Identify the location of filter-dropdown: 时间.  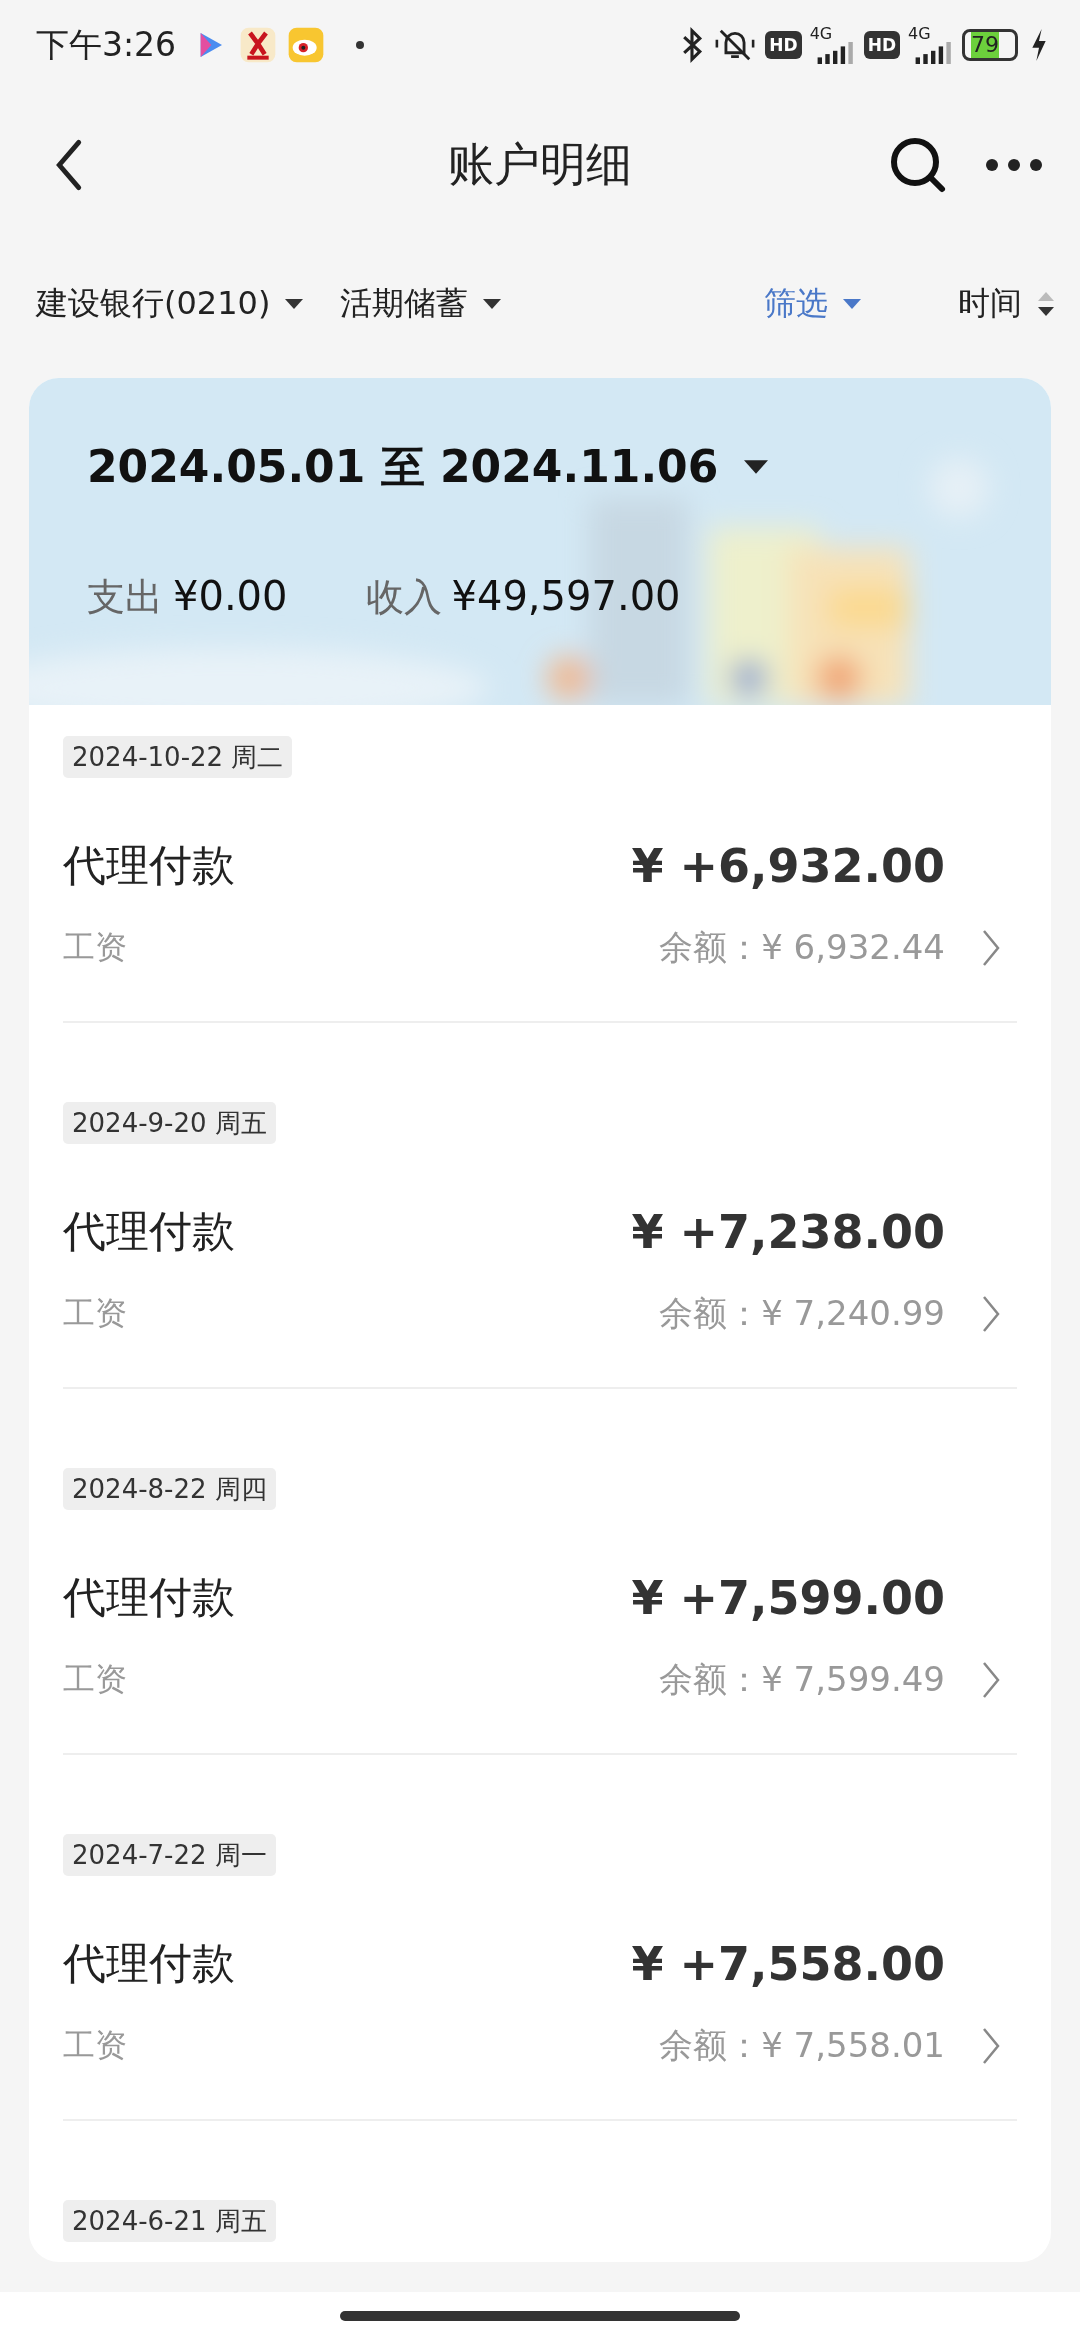
(1007, 304).